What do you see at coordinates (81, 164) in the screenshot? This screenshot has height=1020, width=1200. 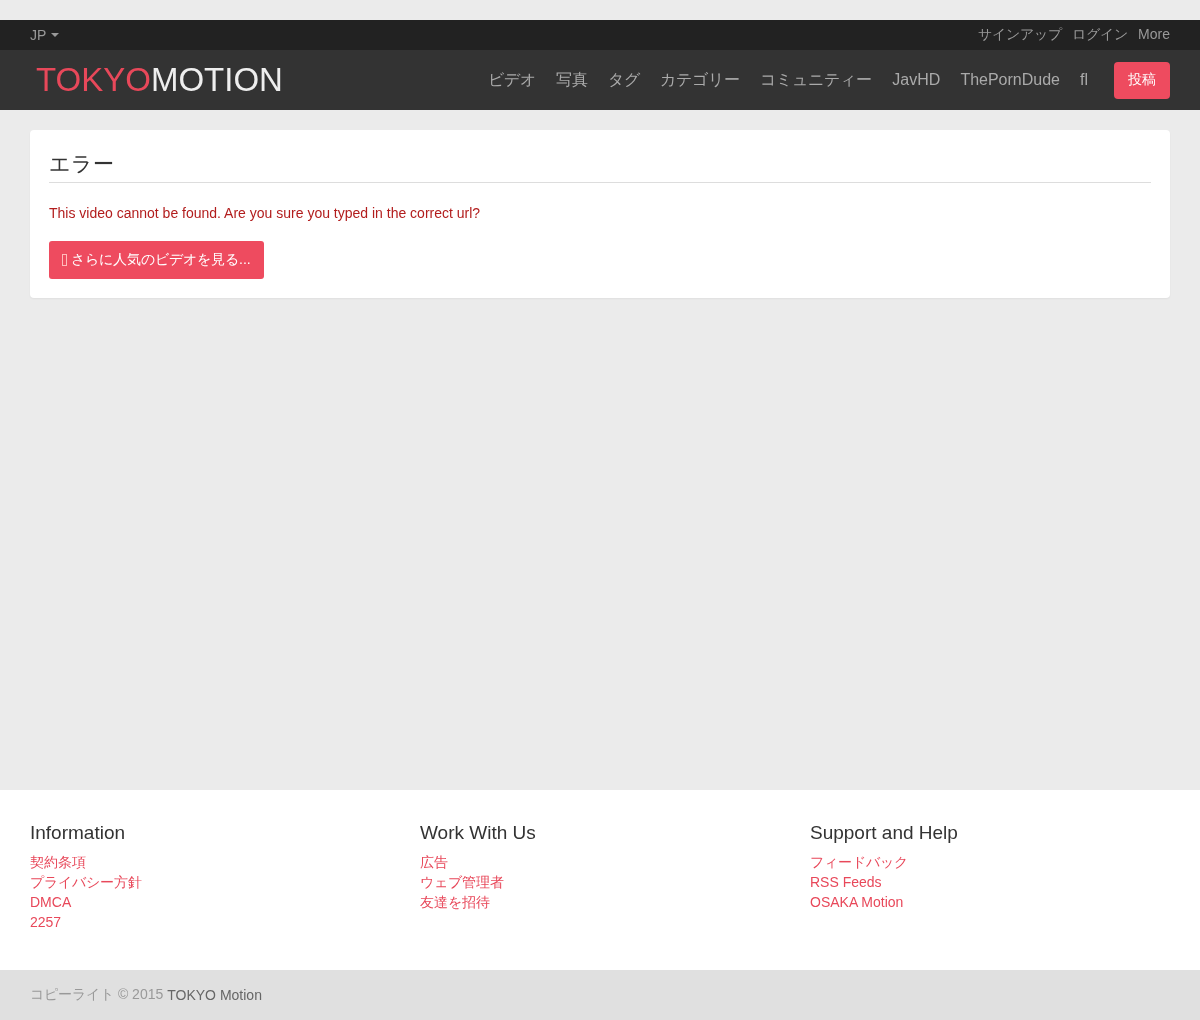 I see `error-title: エラー` at bounding box center [81, 164].